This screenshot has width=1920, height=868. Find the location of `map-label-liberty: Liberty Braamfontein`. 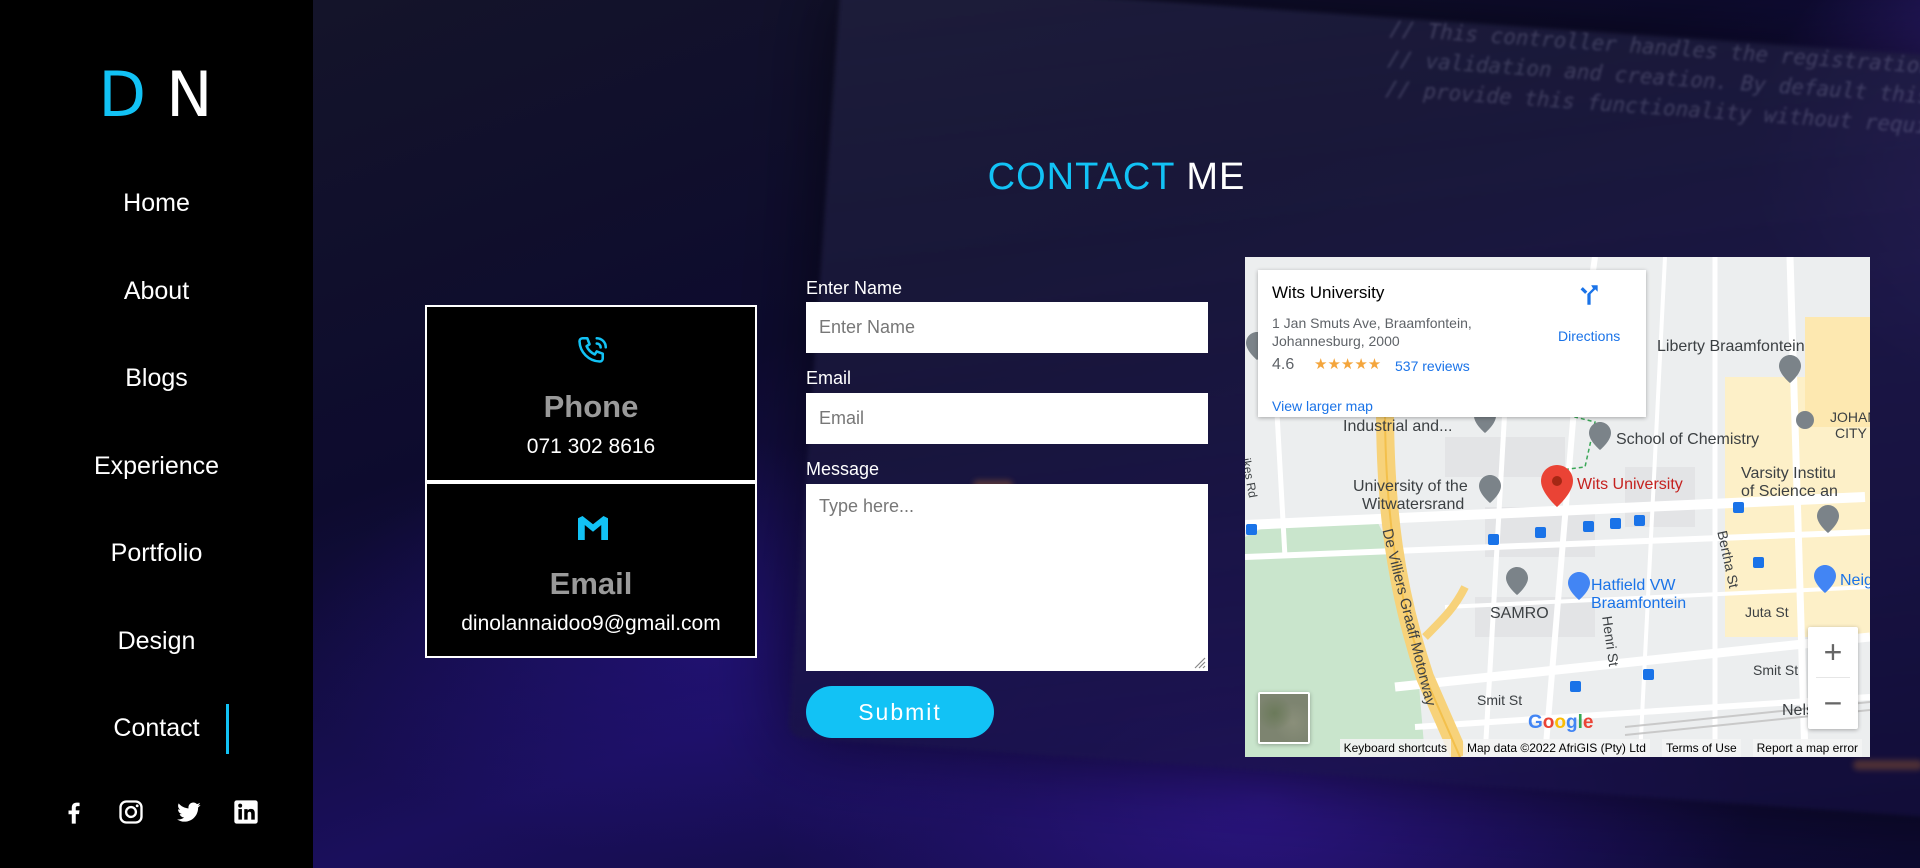

map-label-liberty: Liberty Braamfontein is located at coordinates (1731, 346).